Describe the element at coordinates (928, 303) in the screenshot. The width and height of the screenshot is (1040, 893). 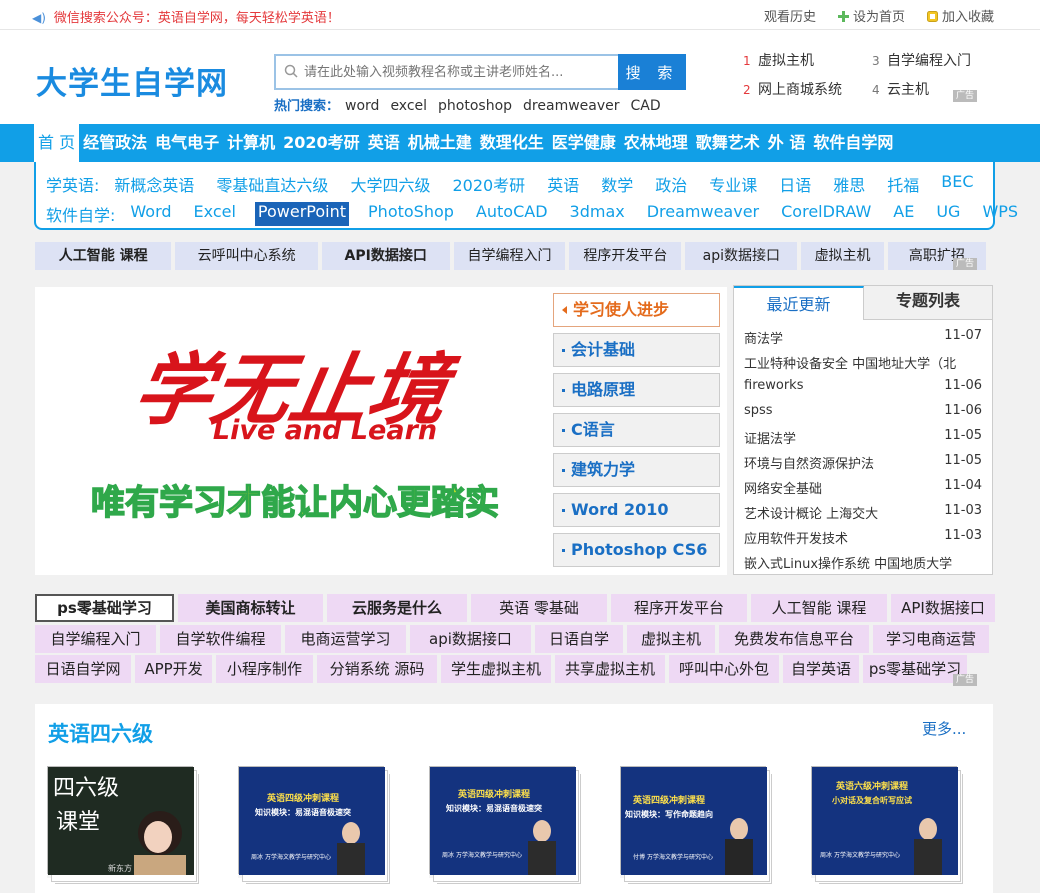
I see `tab-topic-list: 专题列表` at that location.